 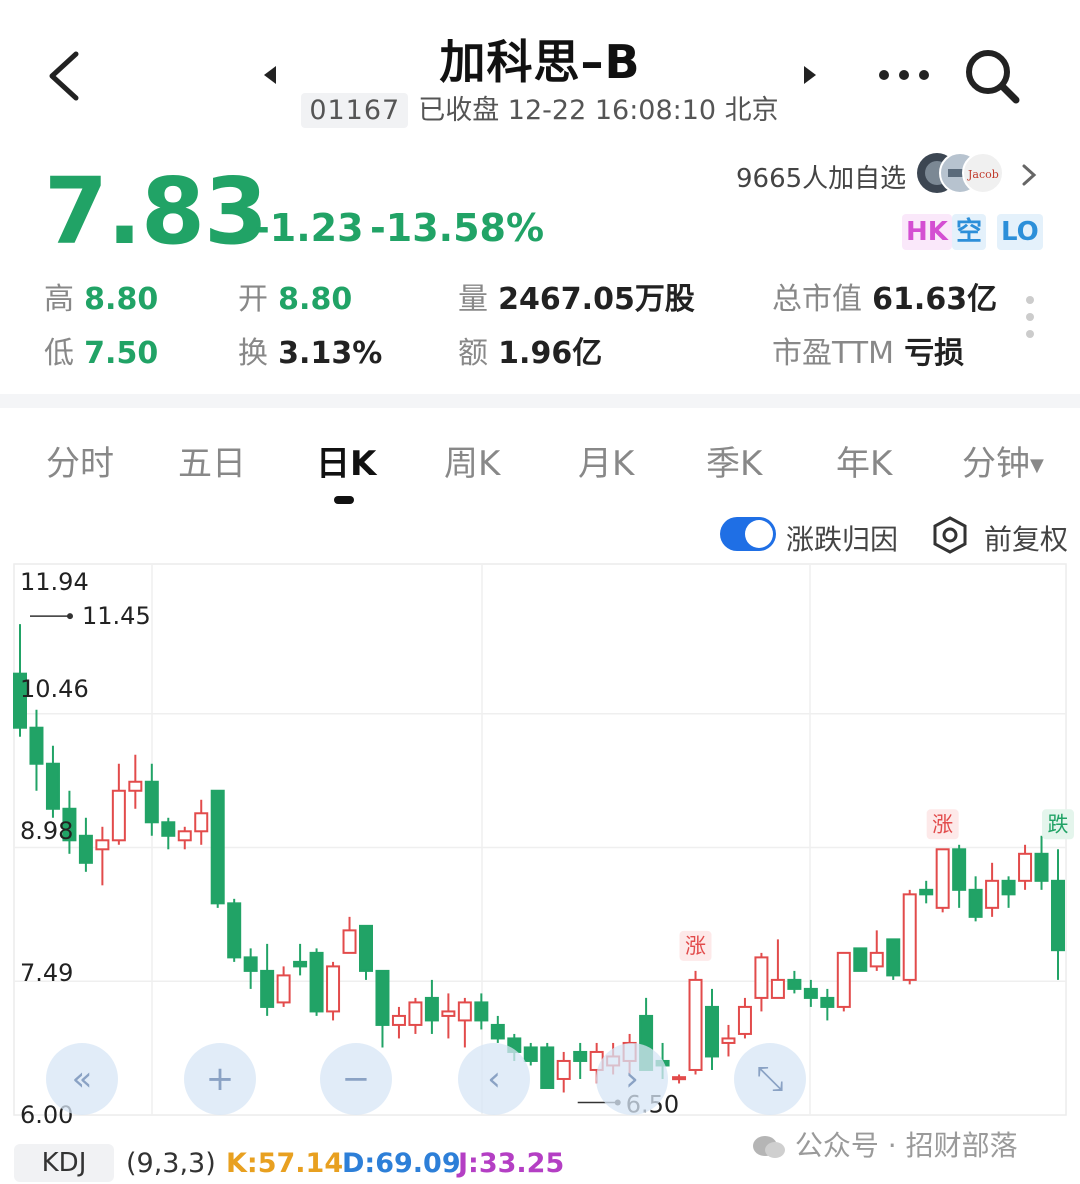 What do you see at coordinates (734, 460) in the screenshot?
I see `tab-quarterly-k: 季K` at bounding box center [734, 460].